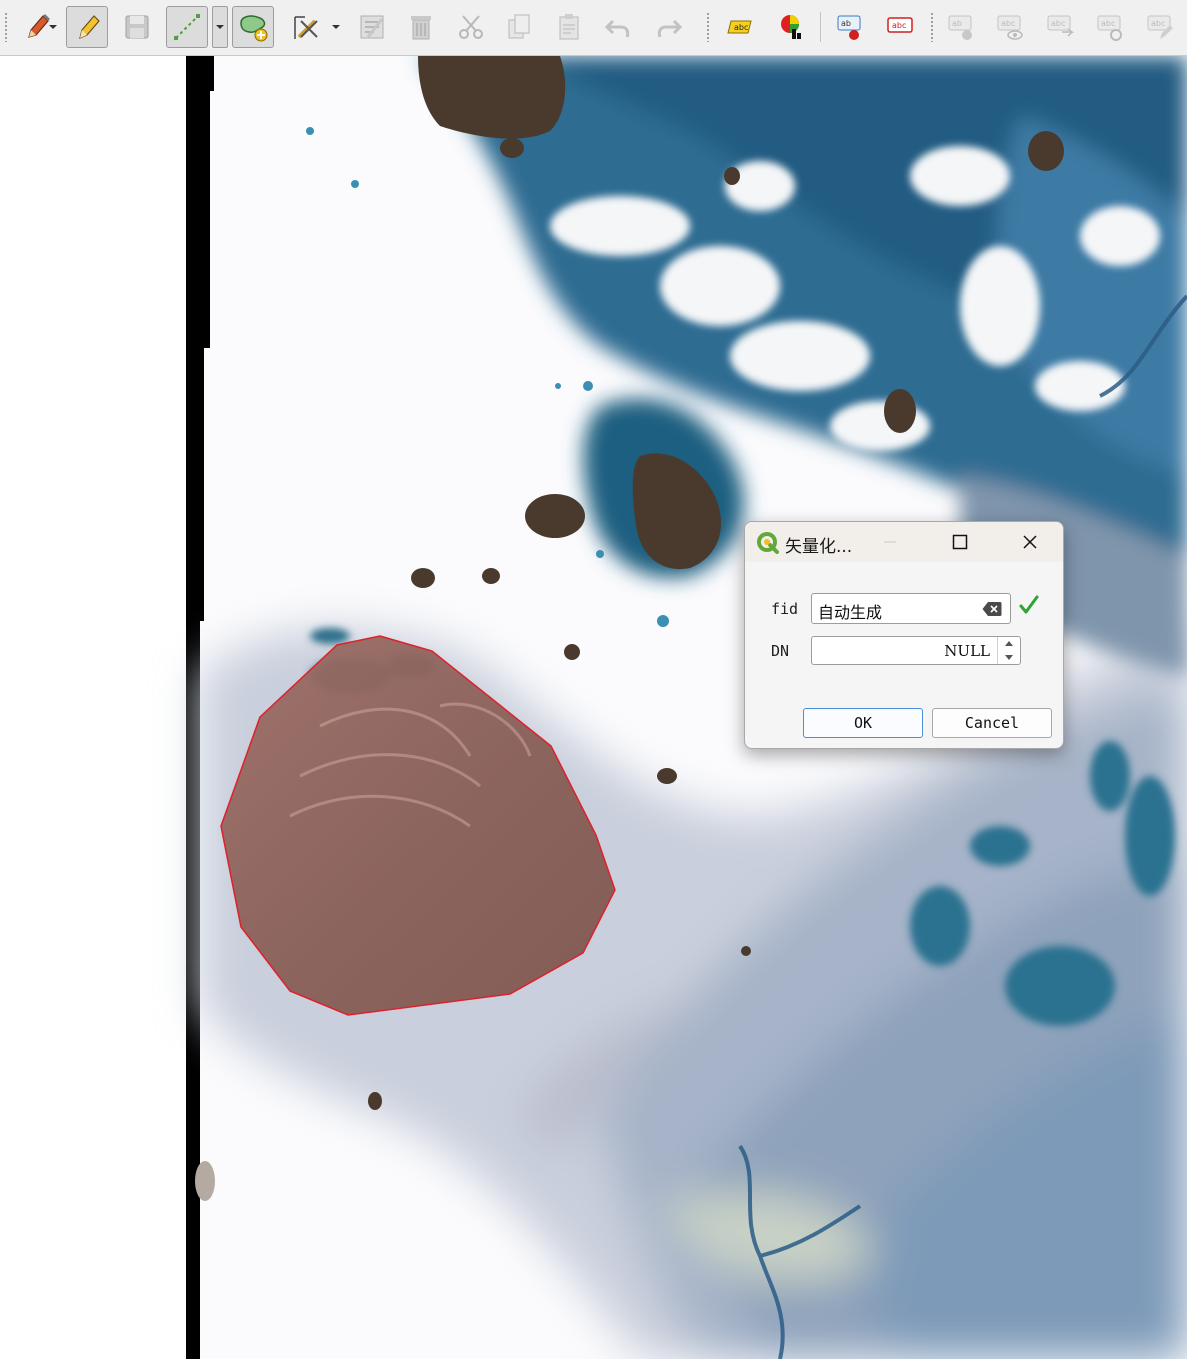  Describe the element at coordinates (307, 27) in the screenshot. I see `vertex-tool-icon` at that location.